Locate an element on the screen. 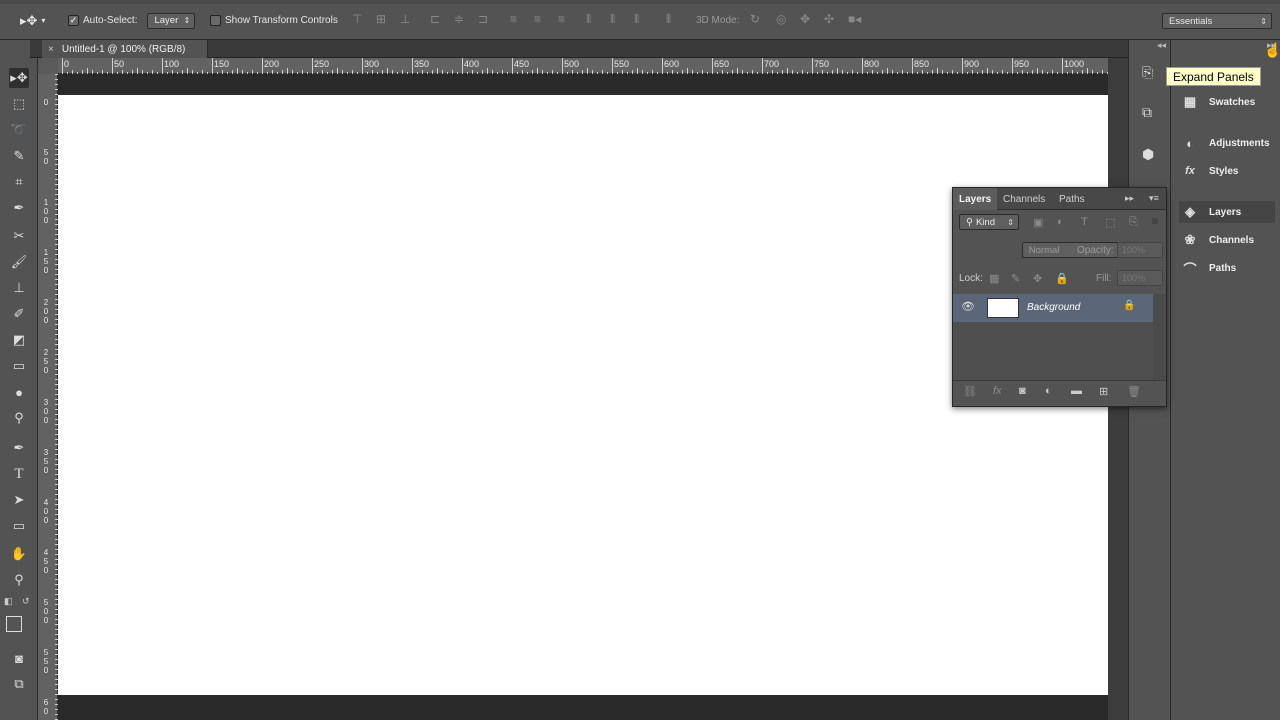 The width and height of the screenshot is (1280, 720). layer-name: Background is located at coordinates (1053, 307).